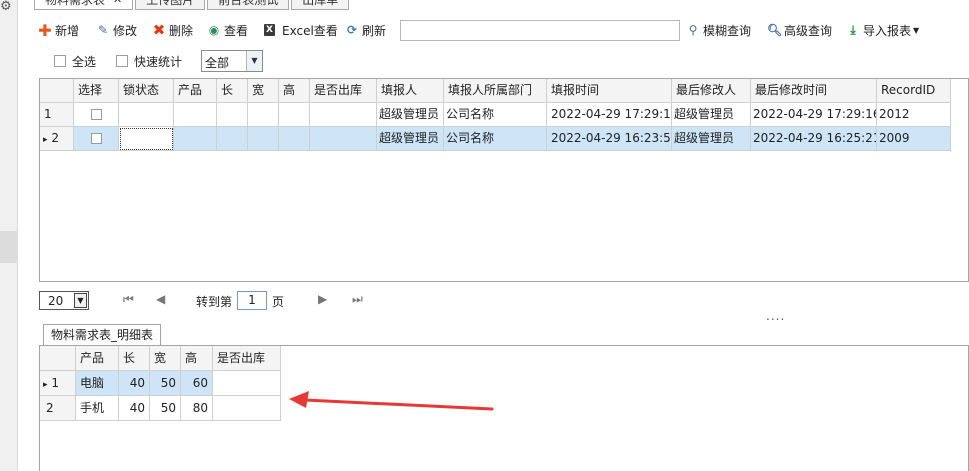  Describe the element at coordinates (75, 61) in the screenshot. I see `select-all-checkbox: 全选` at that location.